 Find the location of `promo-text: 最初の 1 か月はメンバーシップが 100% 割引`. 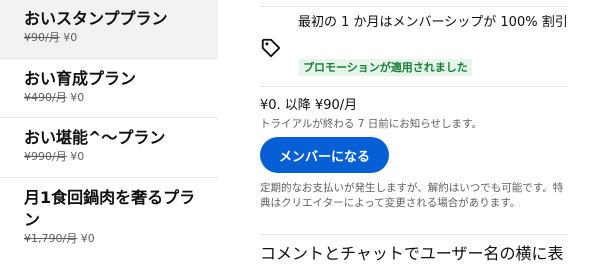

promo-text: 最初の 1 か月はメンバーシップが 100% 割引 is located at coordinates (433, 22).